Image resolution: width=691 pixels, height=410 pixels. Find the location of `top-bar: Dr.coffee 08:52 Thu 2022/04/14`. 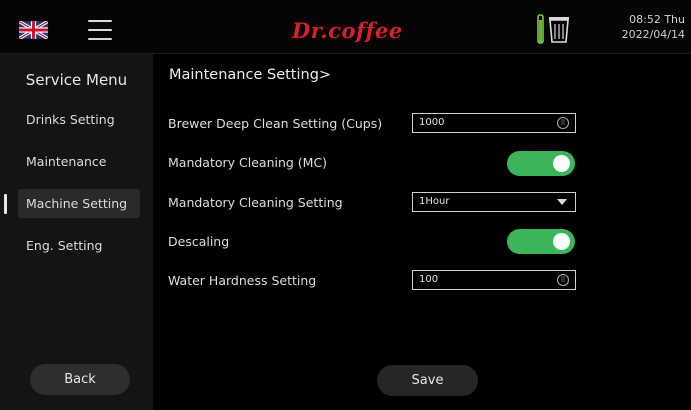

top-bar: Dr.coffee 08:52 Thu 2022/04/14 is located at coordinates (345, 27).